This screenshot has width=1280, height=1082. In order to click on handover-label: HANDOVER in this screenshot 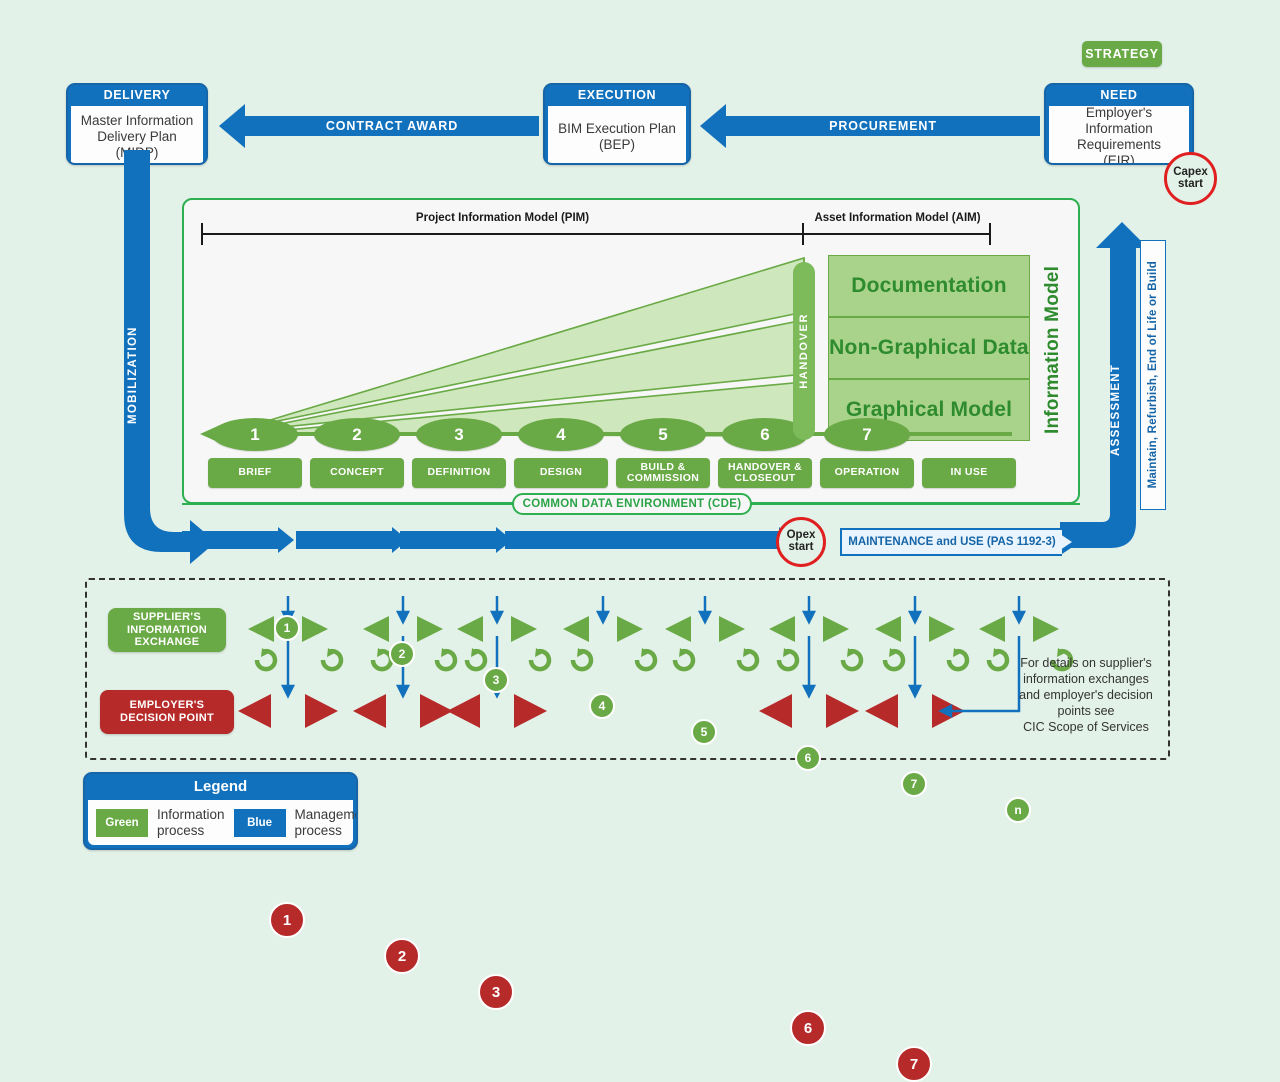, I will do `click(804, 351)`.